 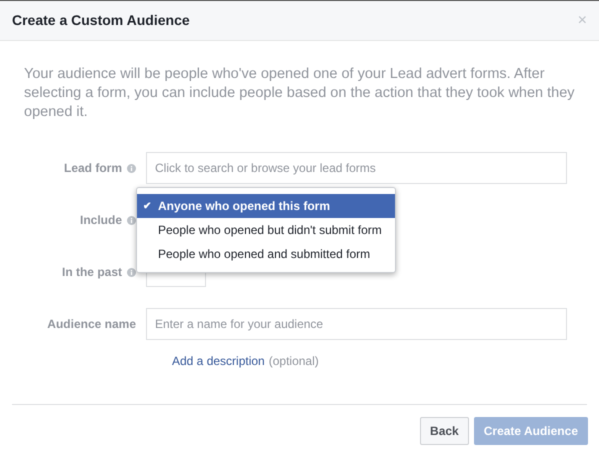 What do you see at coordinates (266, 230) in the screenshot?
I see `dropdown-option: People who opened but didn't submit form` at bounding box center [266, 230].